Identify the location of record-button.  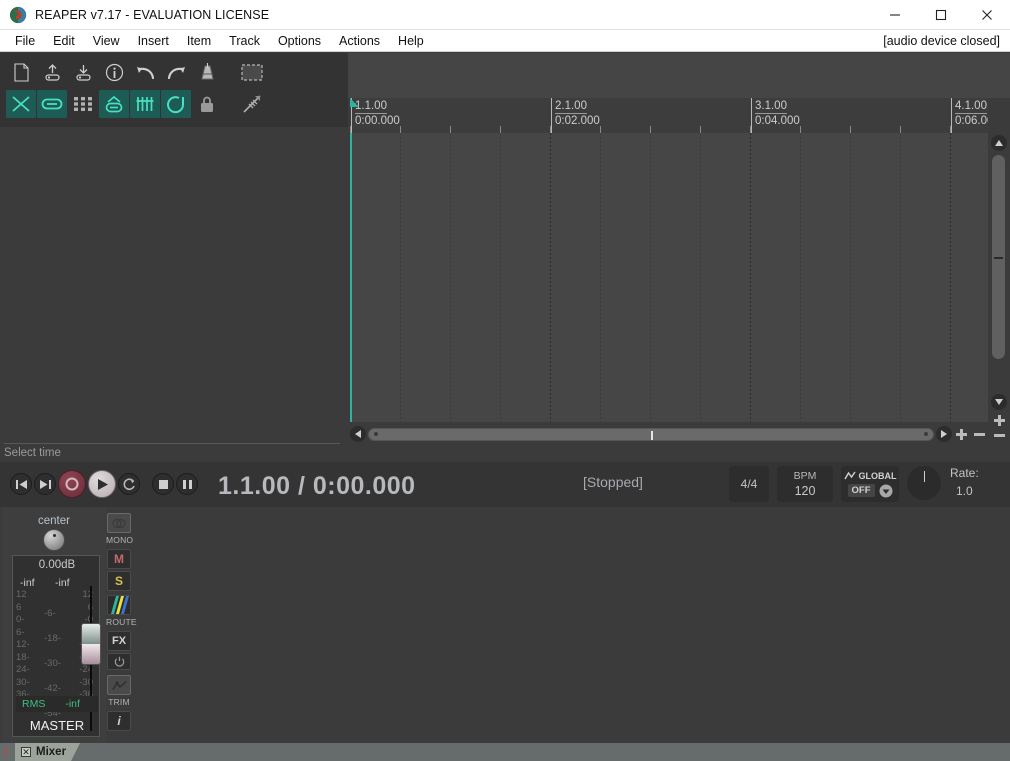
(72, 484).